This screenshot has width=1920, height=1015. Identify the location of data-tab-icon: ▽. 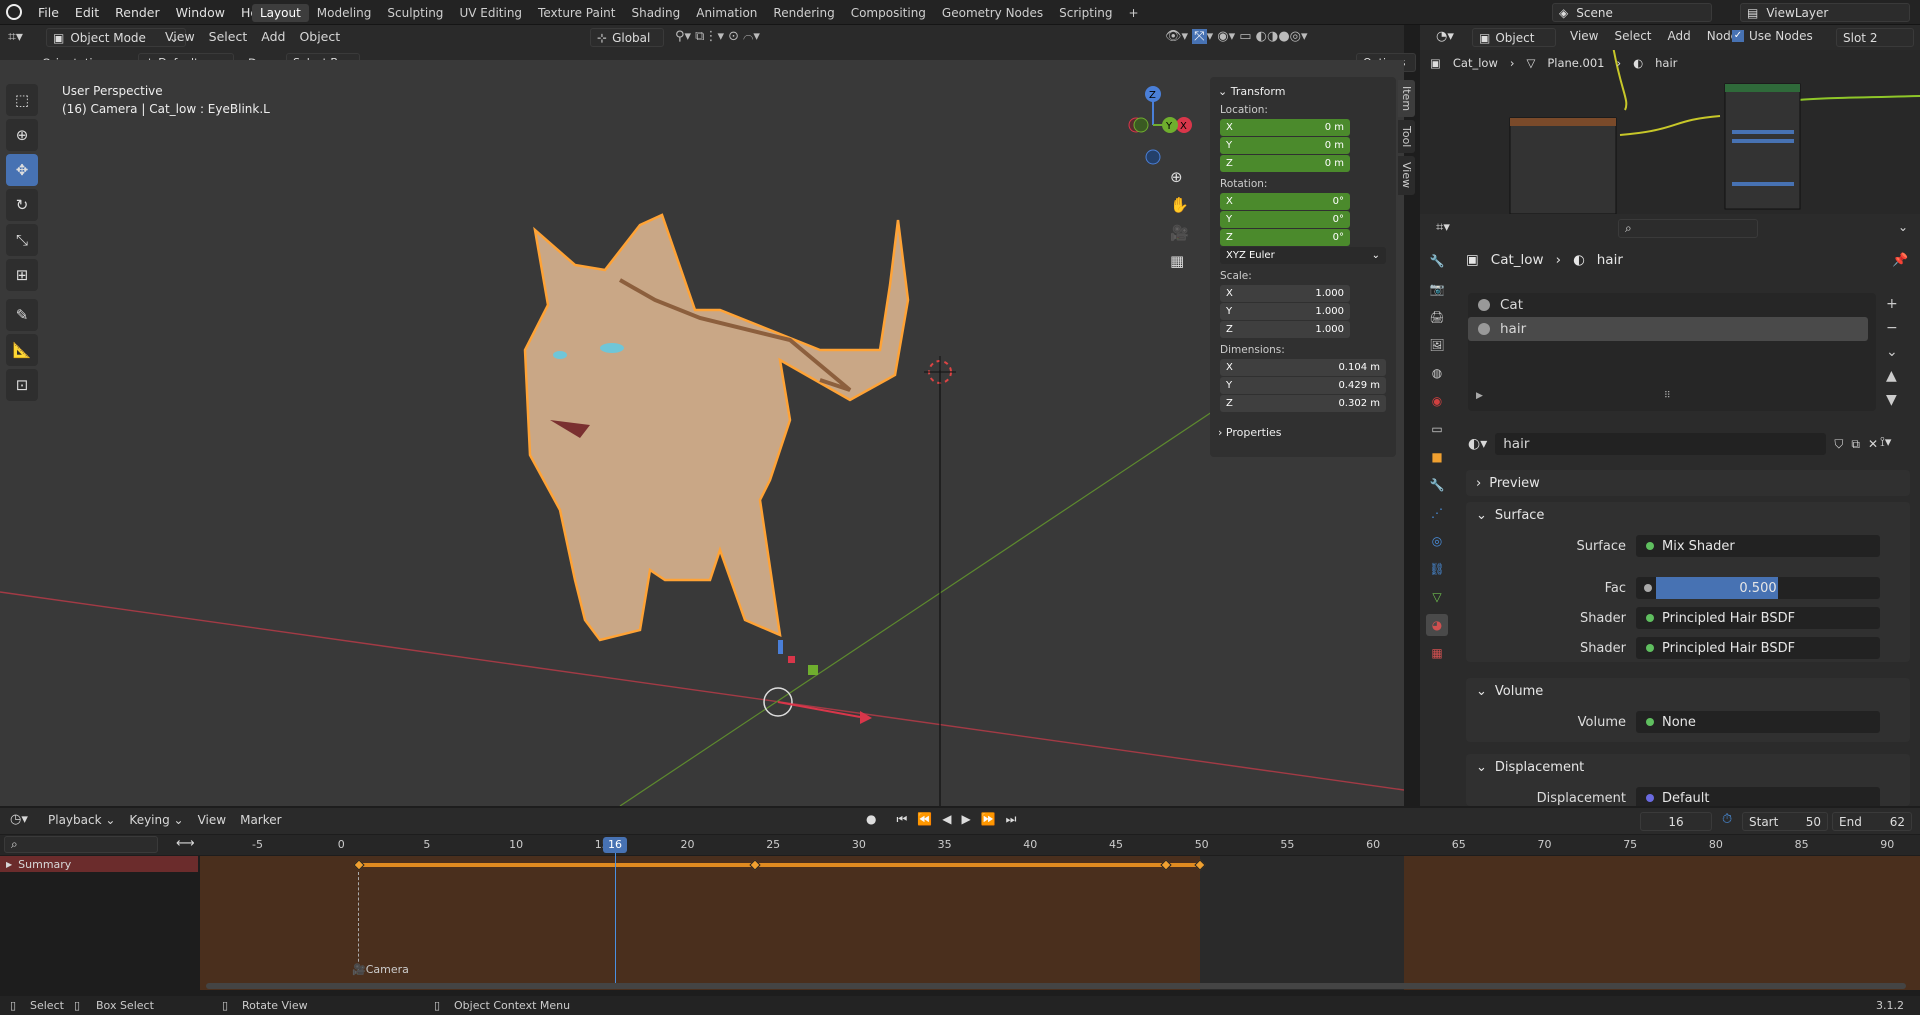
(1437, 597).